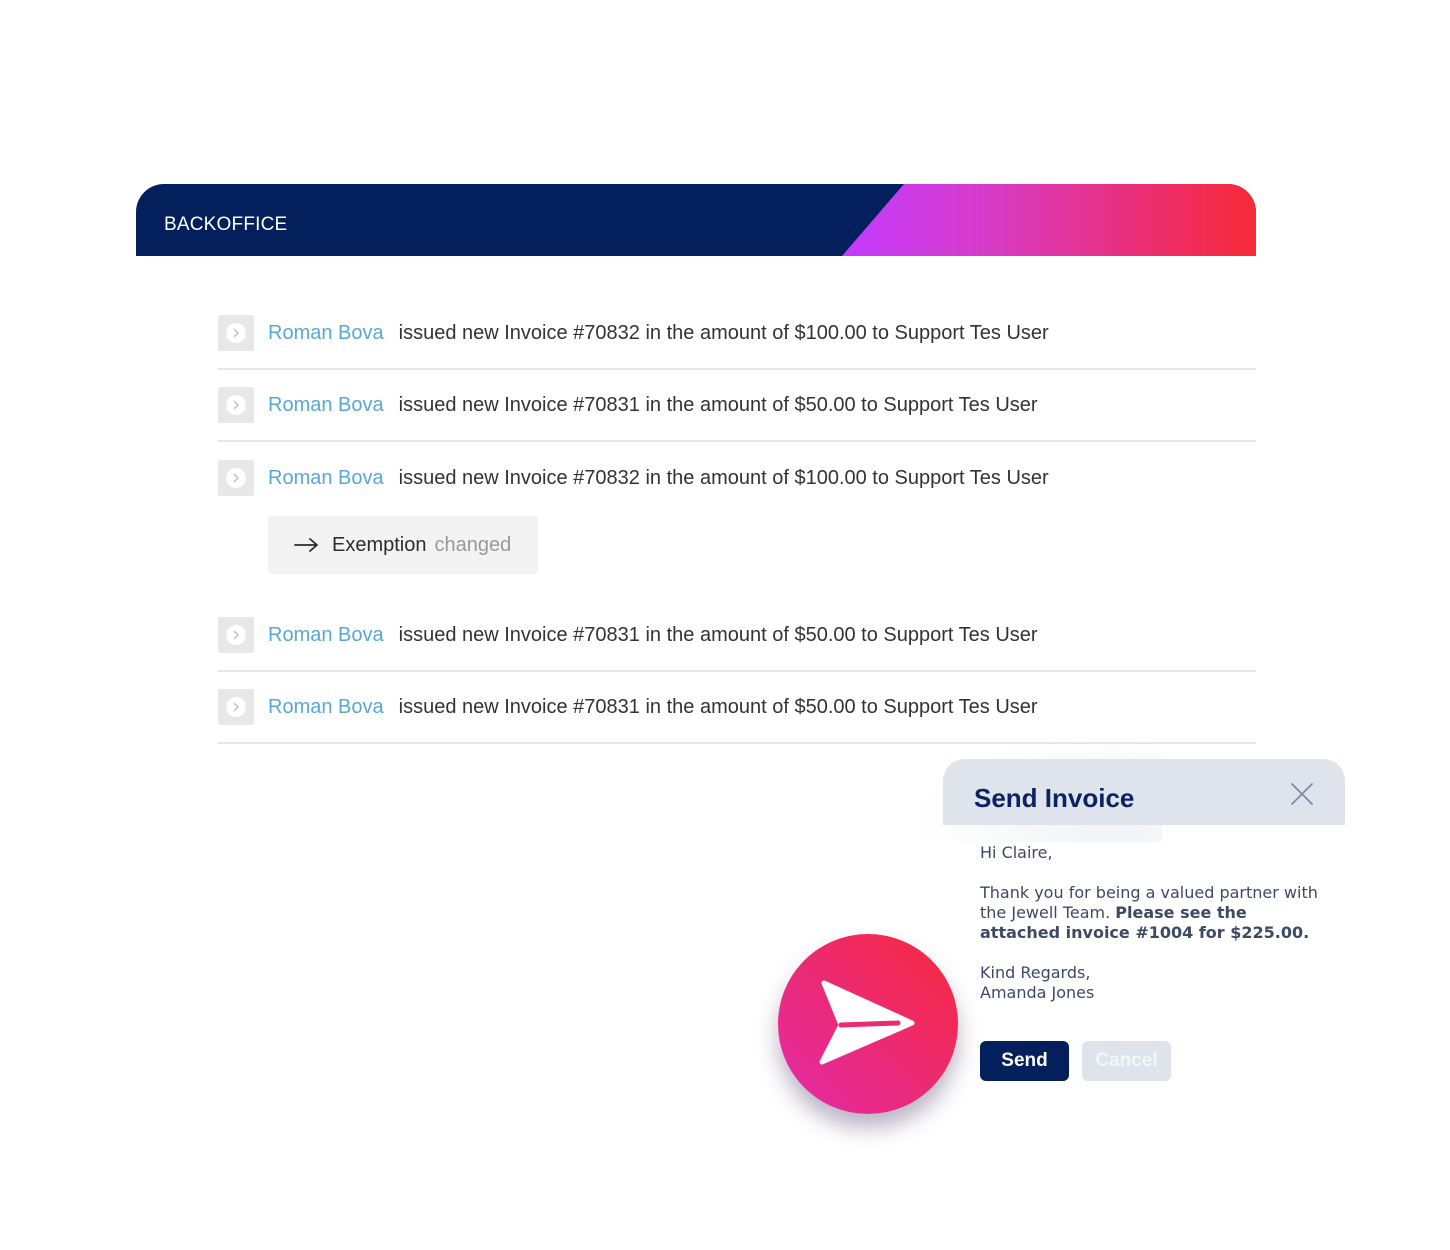 The width and height of the screenshot is (1450, 1250). What do you see at coordinates (696, 220) in the screenshot?
I see `backoffice-header: BACKOFFICE` at bounding box center [696, 220].